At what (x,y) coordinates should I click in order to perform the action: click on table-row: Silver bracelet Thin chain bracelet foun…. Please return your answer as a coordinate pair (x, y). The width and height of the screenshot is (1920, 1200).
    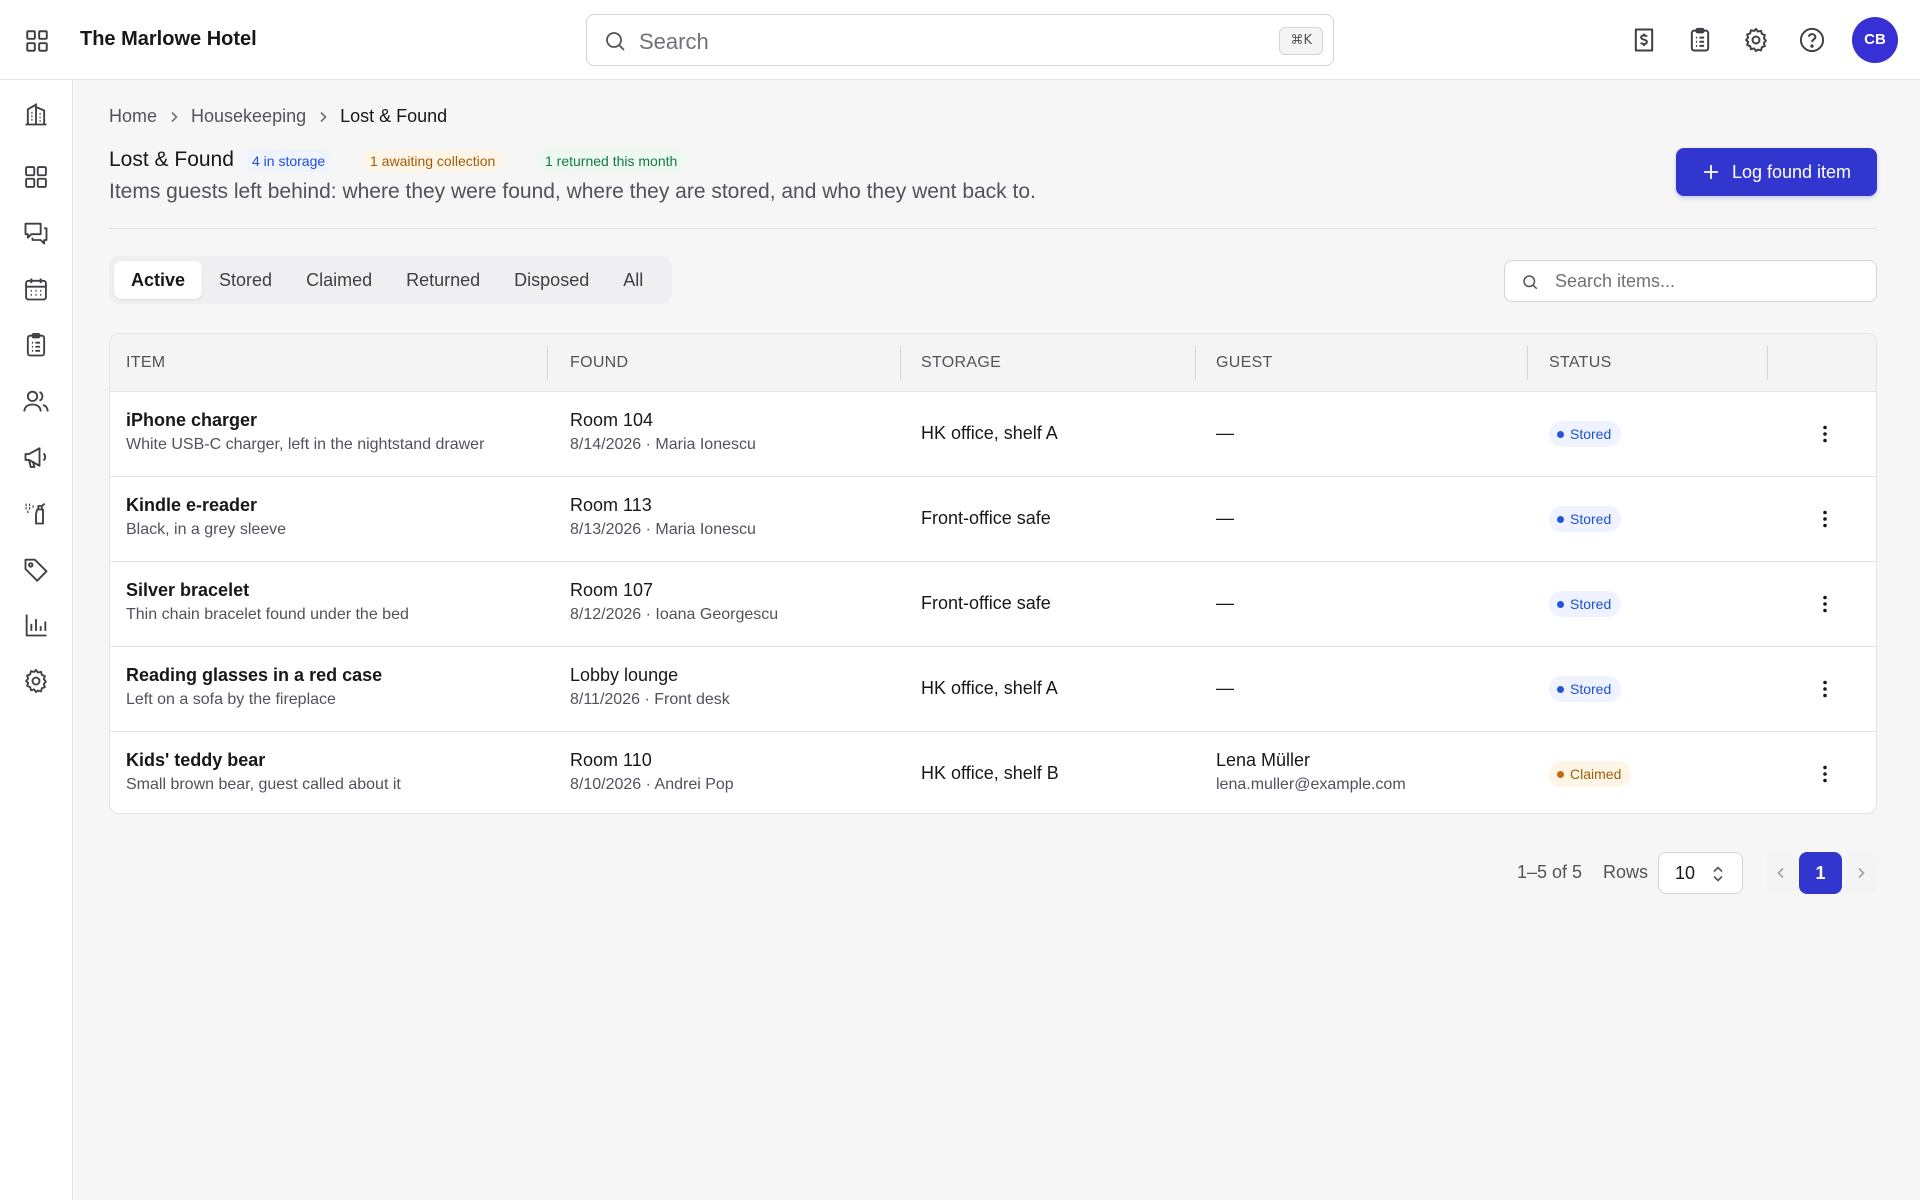
    Looking at the image, I should click on (993, 604).